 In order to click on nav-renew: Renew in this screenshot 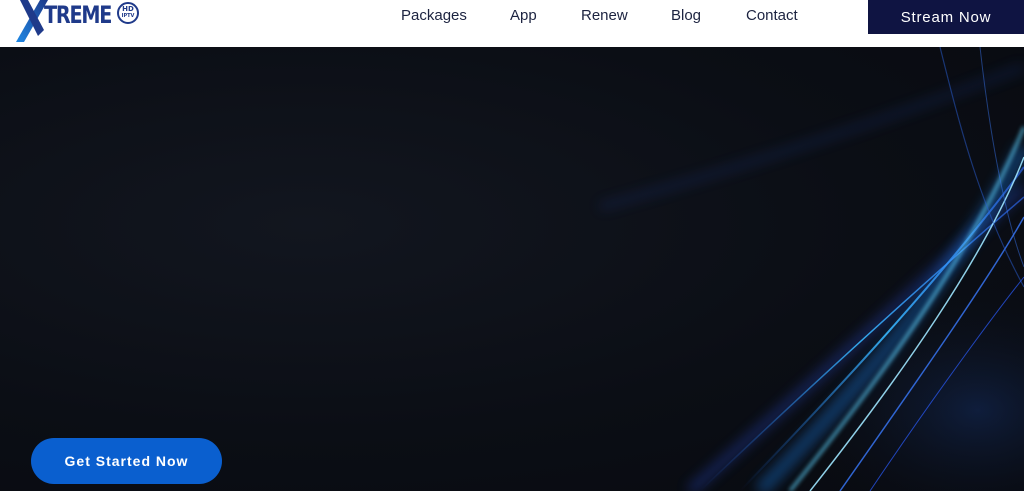, I will do `click(604, 15)`.